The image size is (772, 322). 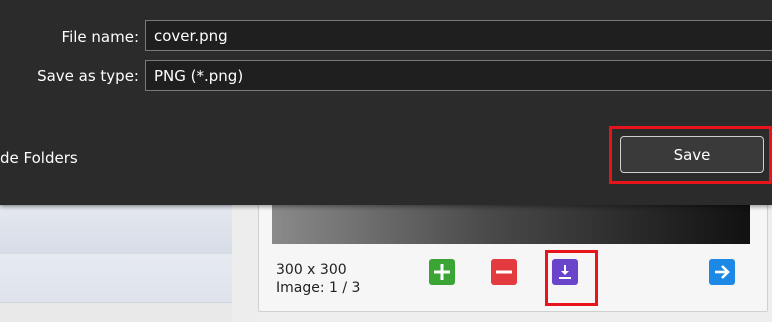 I want to click on image-info: 300 x 300 Image: 1 / 3, so click(x=318, y=279).